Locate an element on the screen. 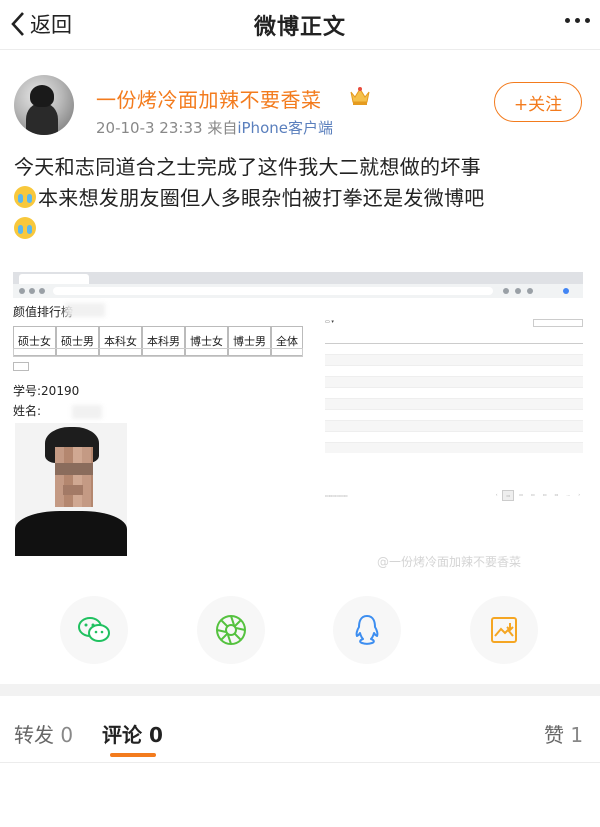 This screenshot has width=600, height=827. tab-comments: 评论 0 is located at coordinates (132, 733).